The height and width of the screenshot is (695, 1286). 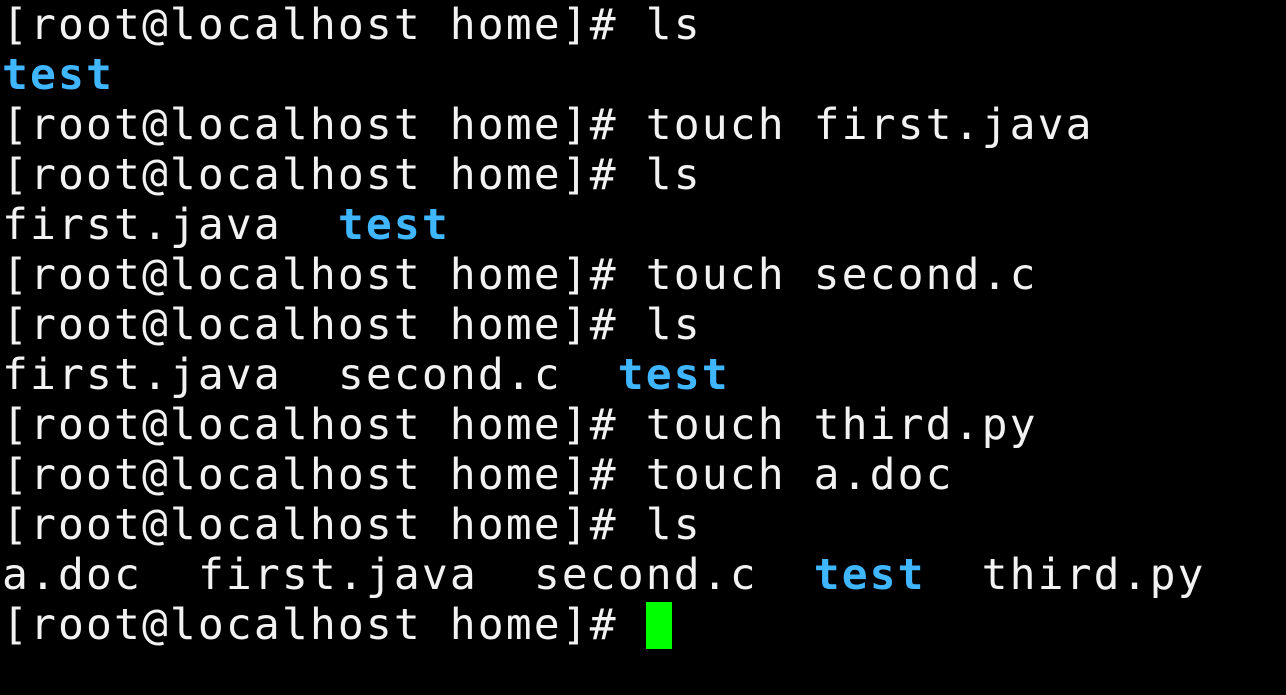 I want to click on file-entry: a.doc, so click(x=72, y=575).